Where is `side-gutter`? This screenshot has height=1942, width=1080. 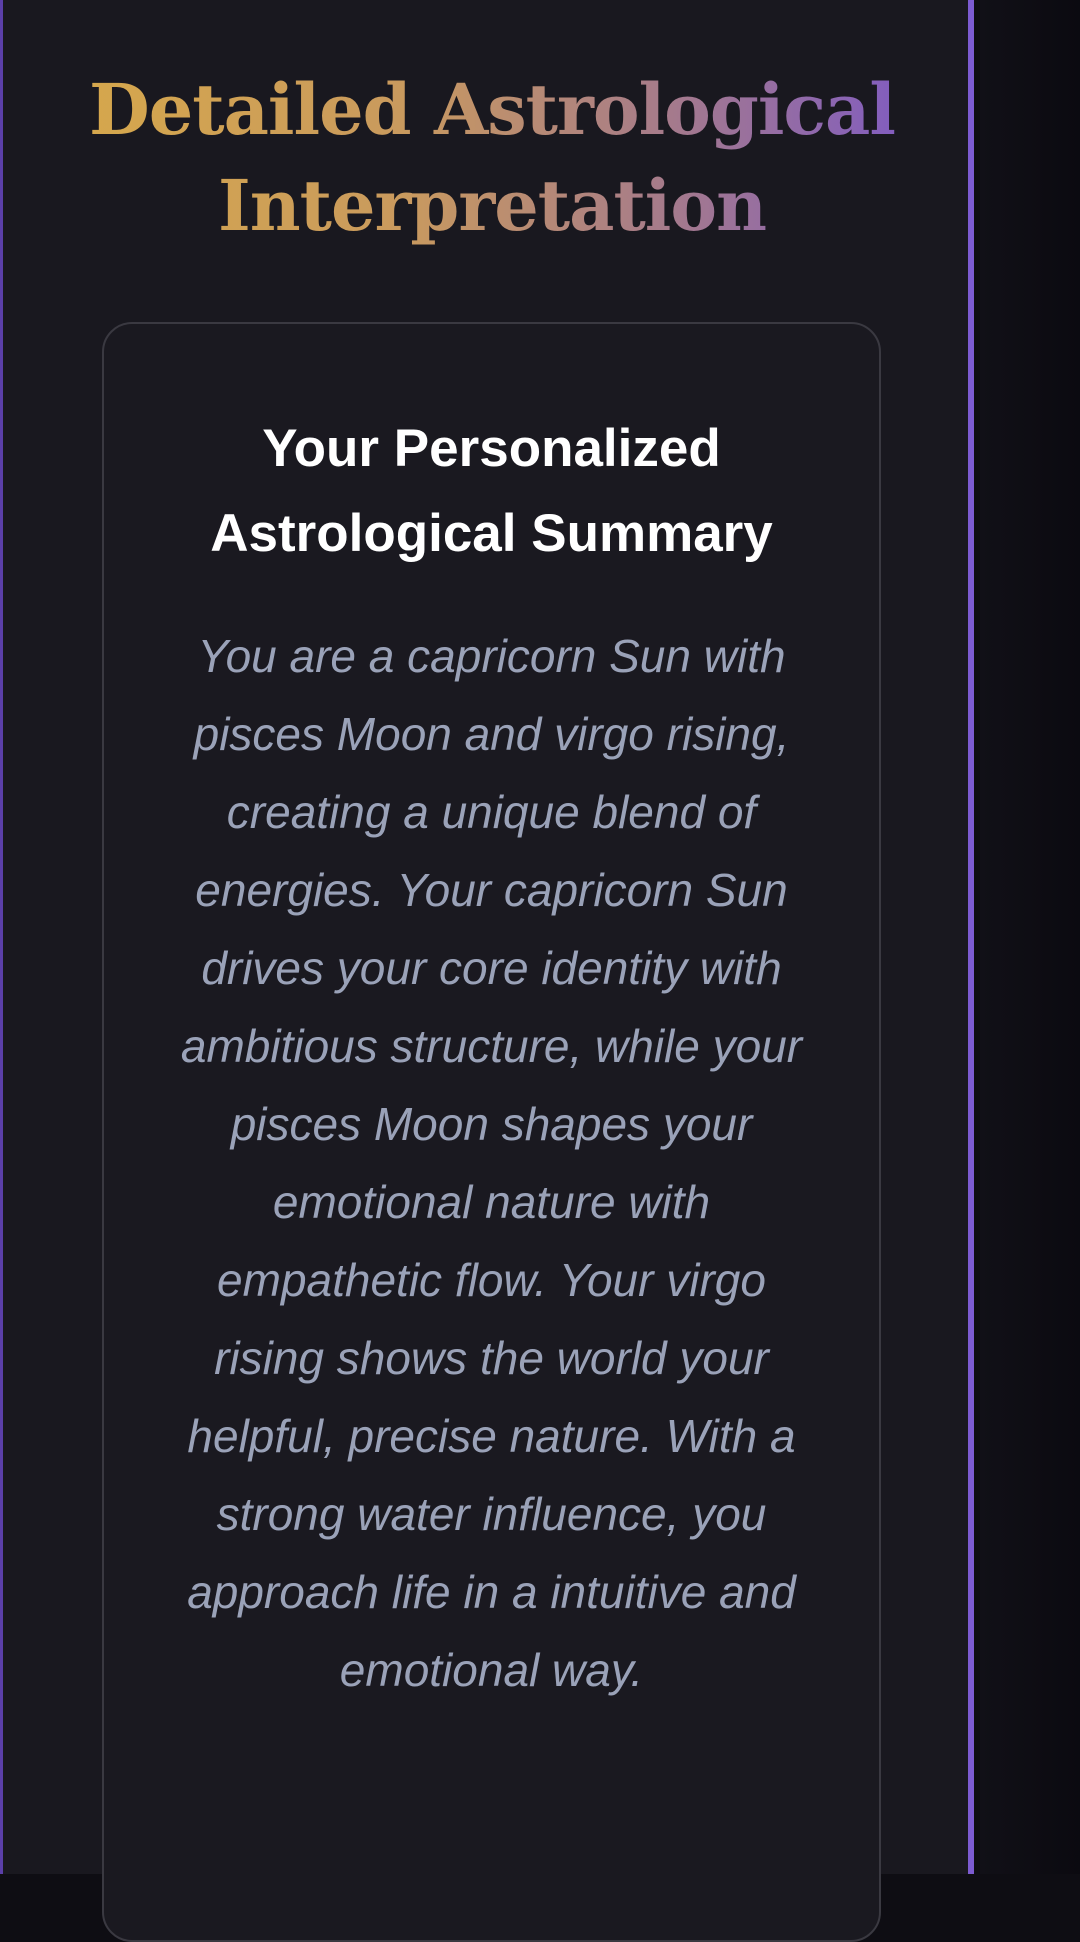 side-gutter is located at coordinates (1030, 937).